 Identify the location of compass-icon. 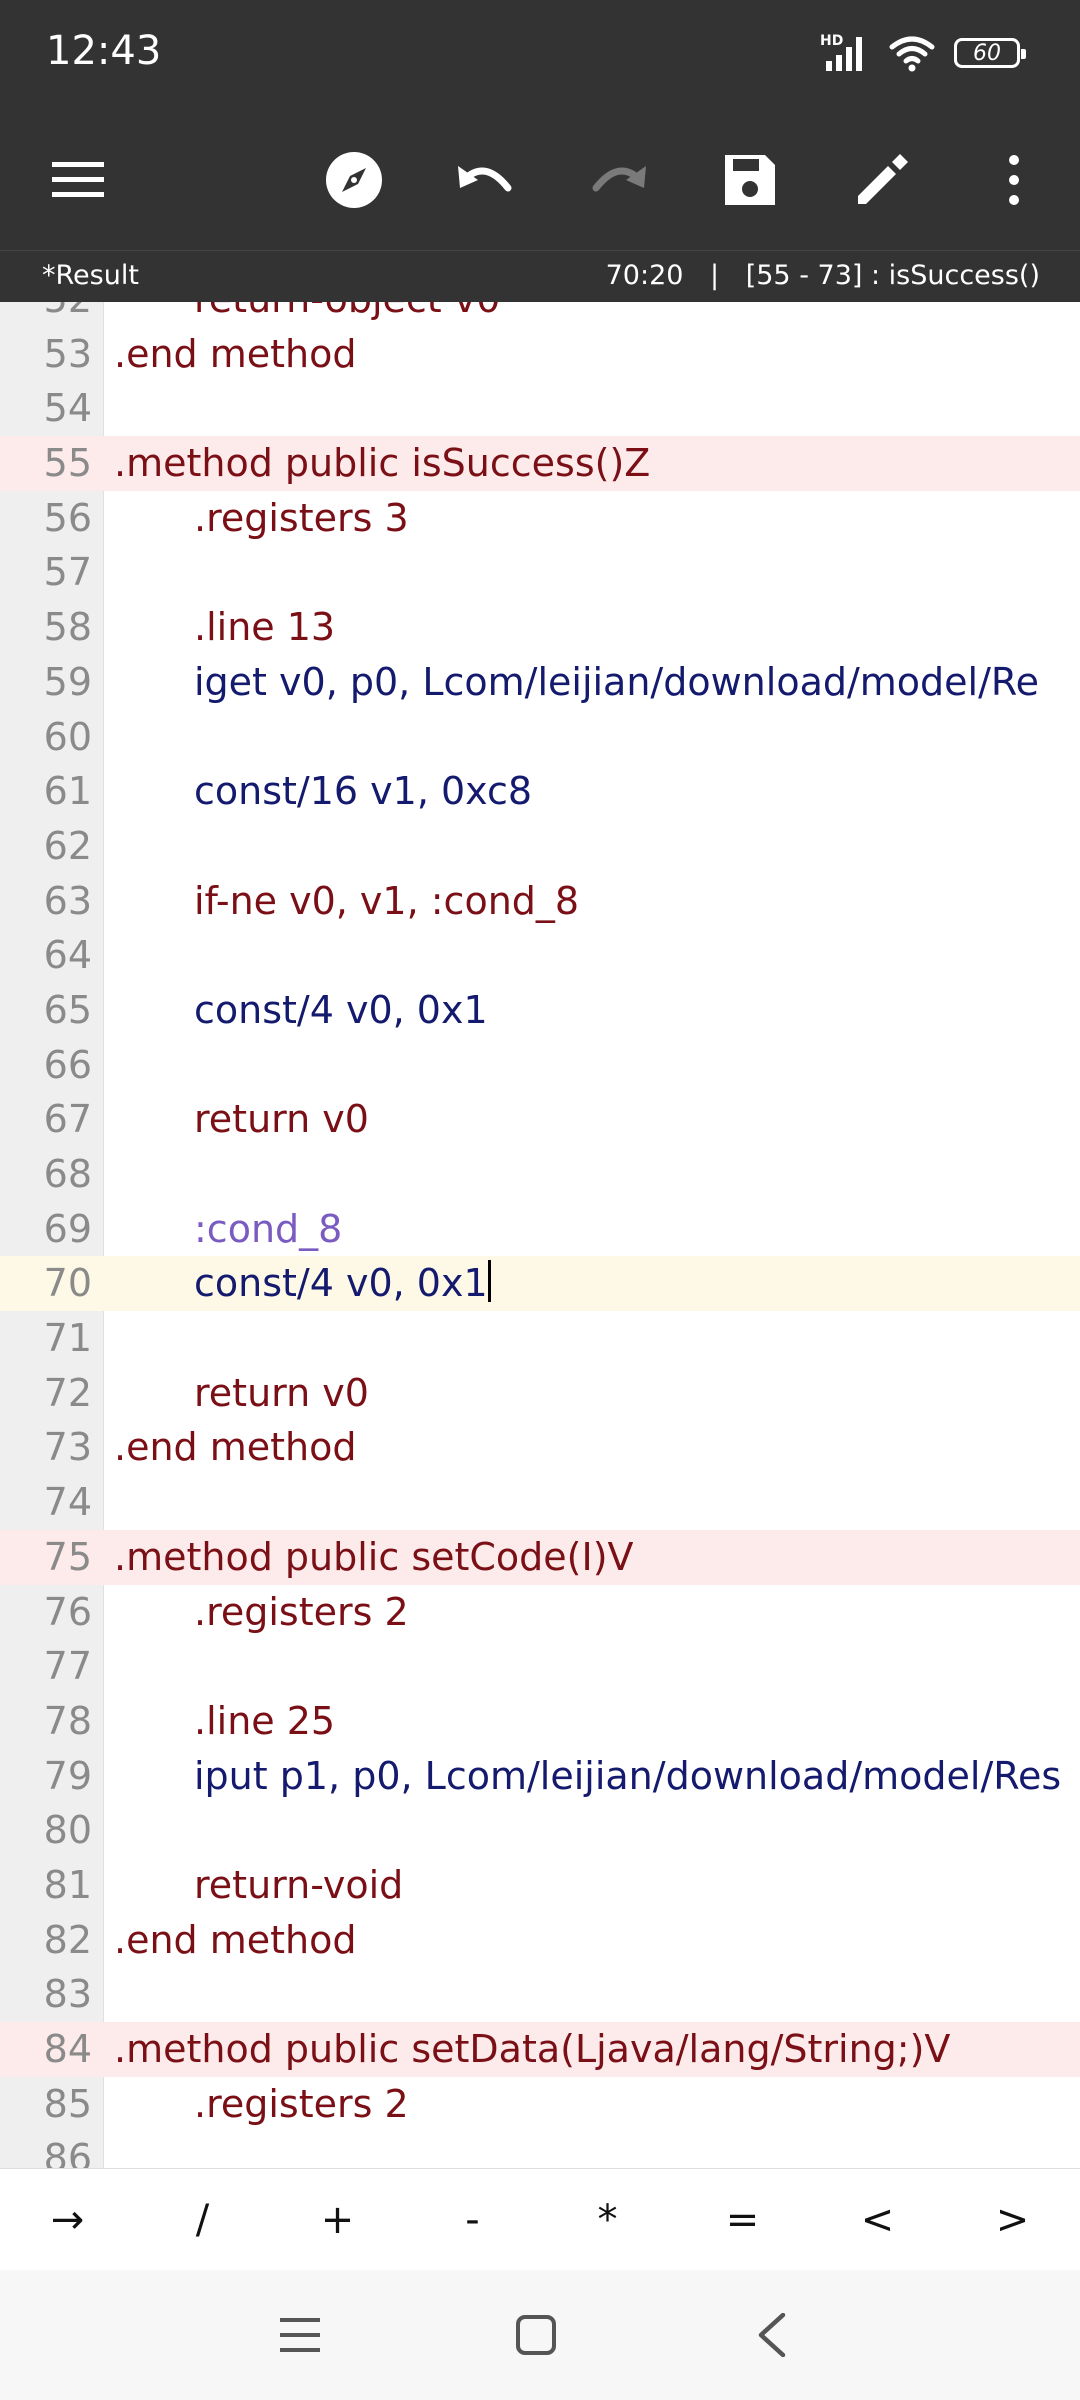
(354, 180).